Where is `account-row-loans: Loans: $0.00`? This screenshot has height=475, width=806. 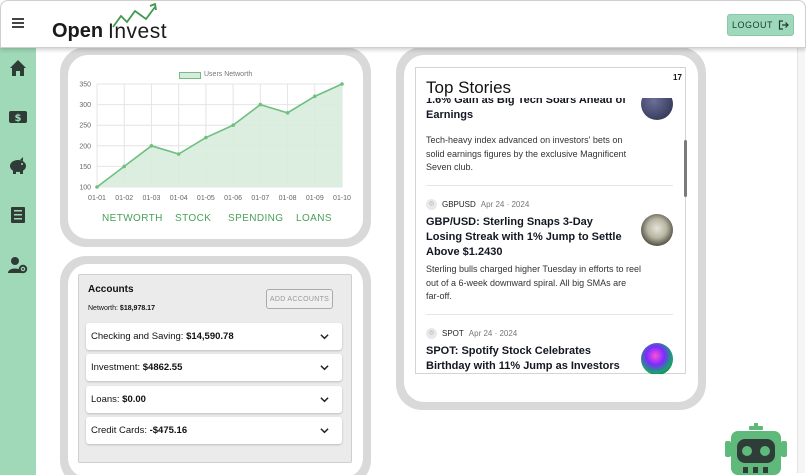 account-row-loans: Loans: $0.00 is located at coordinates (214, 399).